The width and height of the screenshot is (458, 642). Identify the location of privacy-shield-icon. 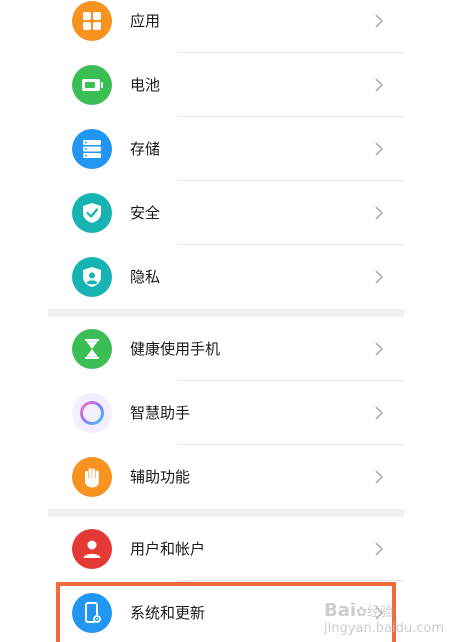
(92, 277).